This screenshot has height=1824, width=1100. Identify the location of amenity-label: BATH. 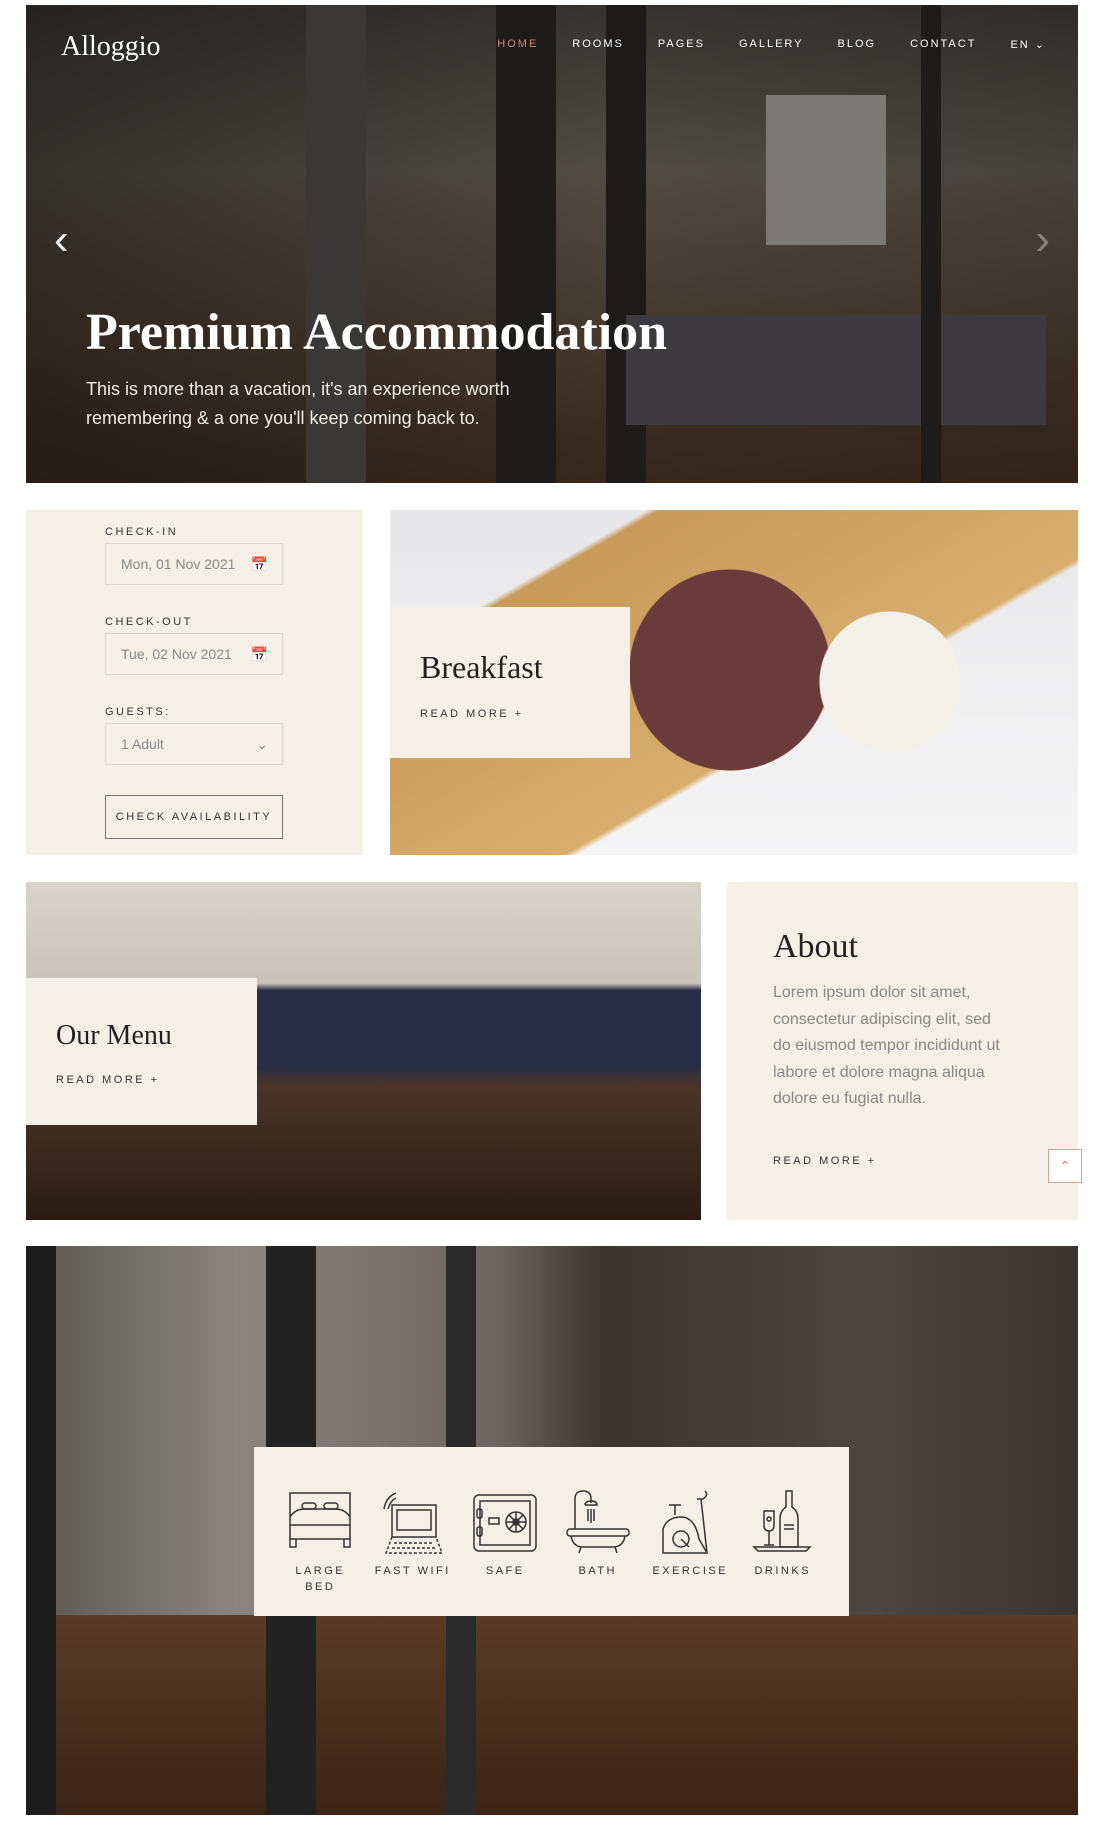
(598, 1571).